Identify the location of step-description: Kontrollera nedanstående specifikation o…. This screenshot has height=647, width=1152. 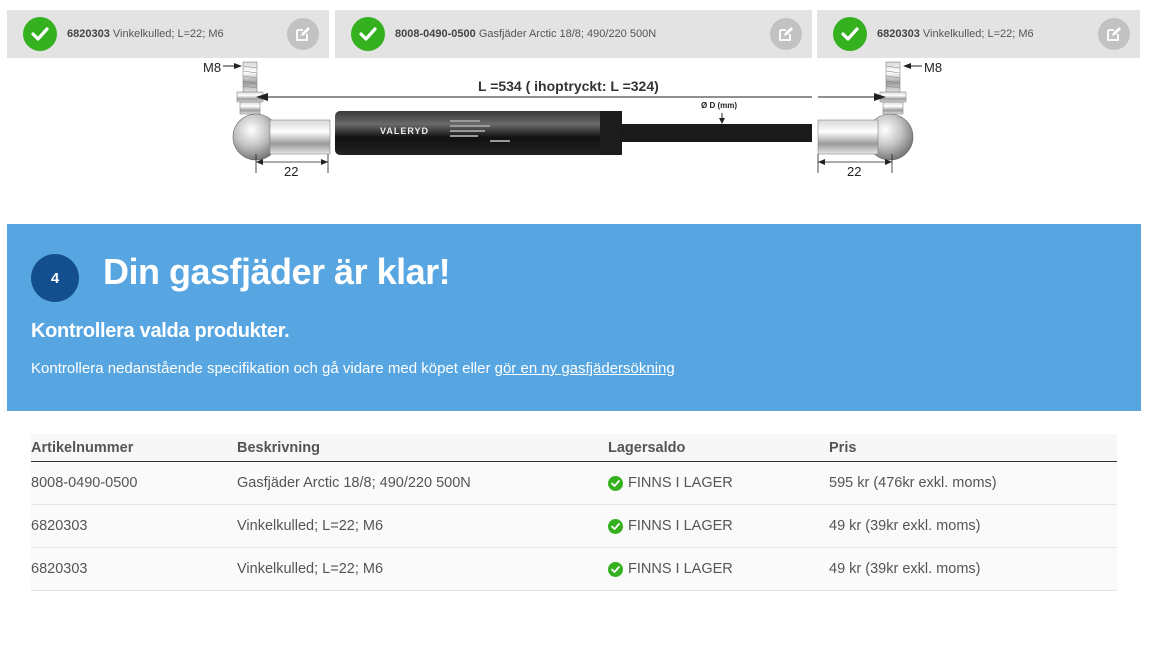
(353, 368).